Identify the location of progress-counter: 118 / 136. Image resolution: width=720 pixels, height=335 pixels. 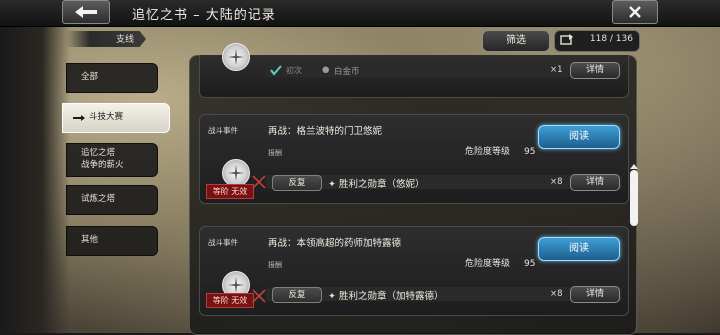
(597, 41).